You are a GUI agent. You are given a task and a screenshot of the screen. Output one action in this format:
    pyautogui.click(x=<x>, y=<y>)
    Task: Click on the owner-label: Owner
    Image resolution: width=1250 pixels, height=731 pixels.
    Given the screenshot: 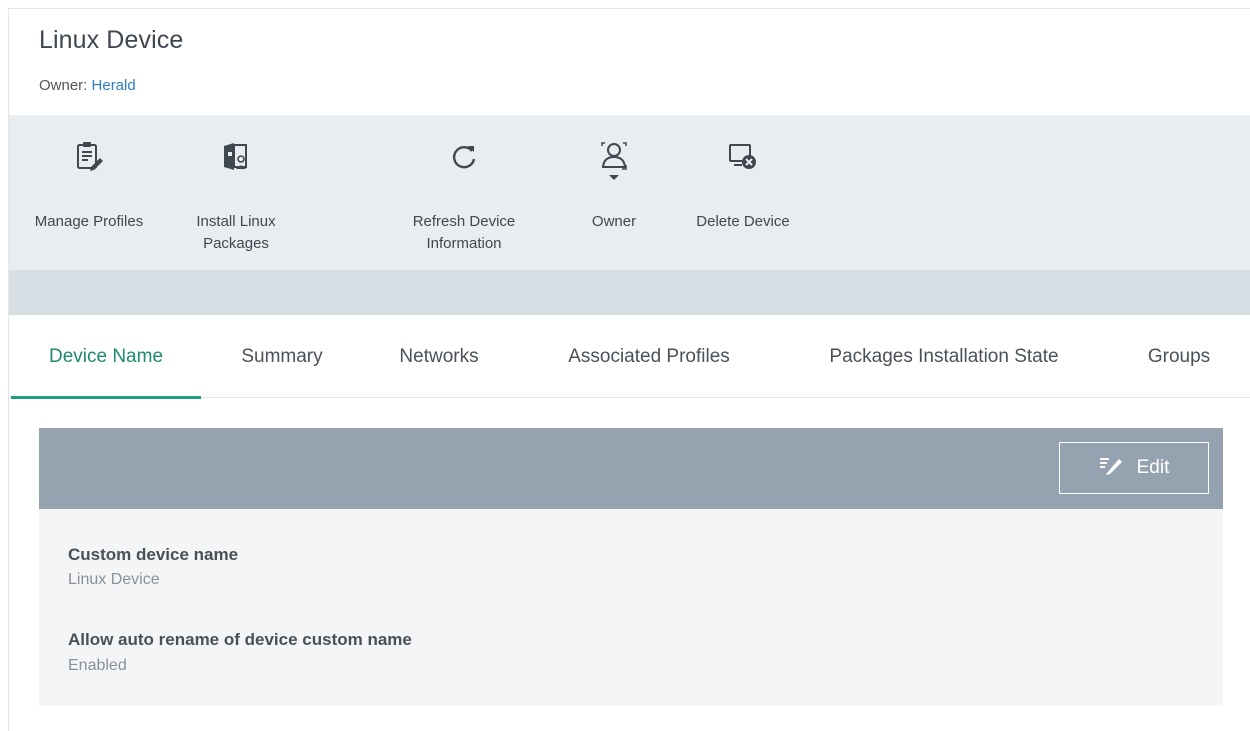 What is the action you would take?
    pyautogui.click(x=614, y=221)
    